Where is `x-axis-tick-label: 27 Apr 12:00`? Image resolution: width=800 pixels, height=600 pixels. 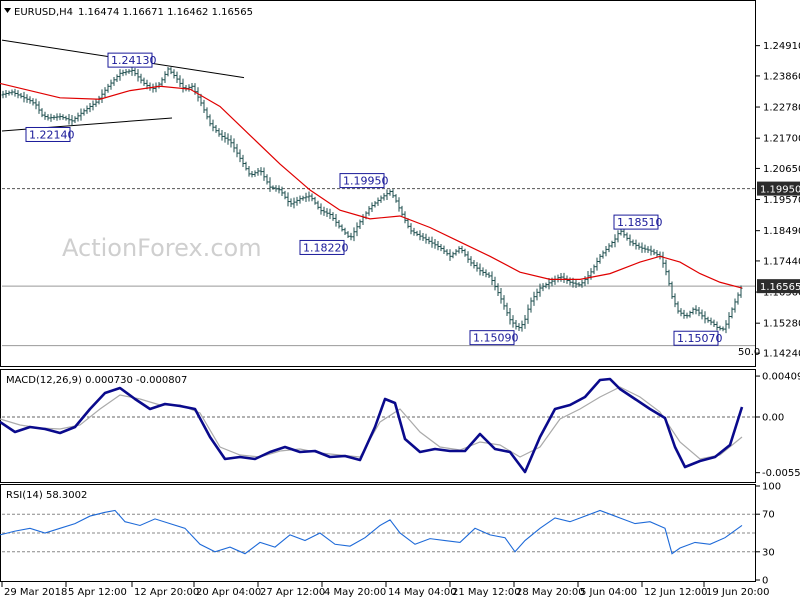
x-axis-tick-label: 27 Apr 12:00 is located at coordinates (292, 592).